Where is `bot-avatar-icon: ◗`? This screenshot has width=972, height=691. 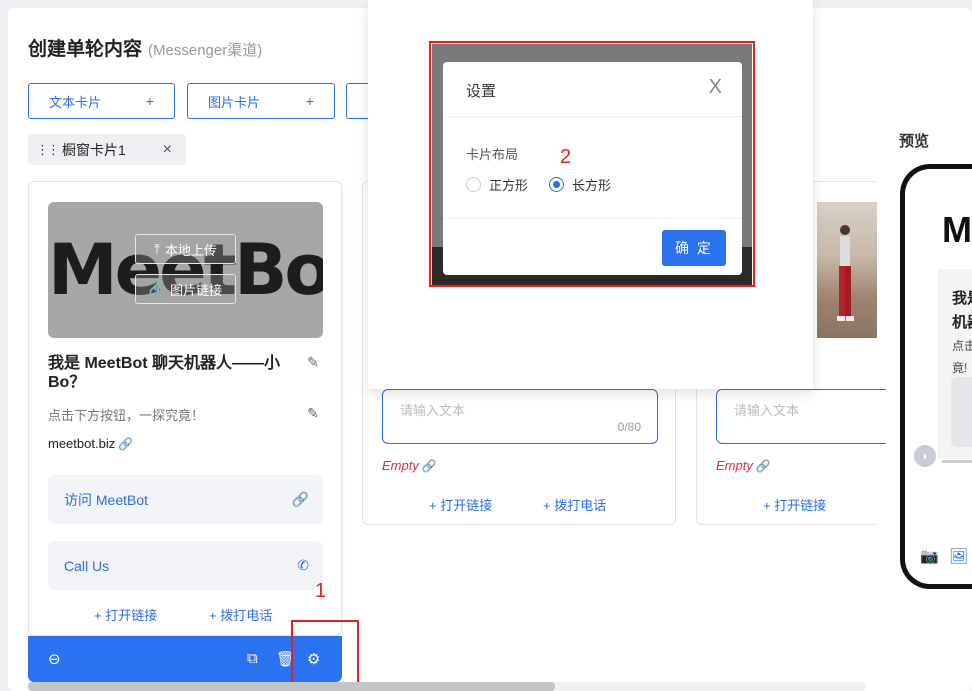
bot-avatar-icon: ◗ is located at coordinates (925, 456).